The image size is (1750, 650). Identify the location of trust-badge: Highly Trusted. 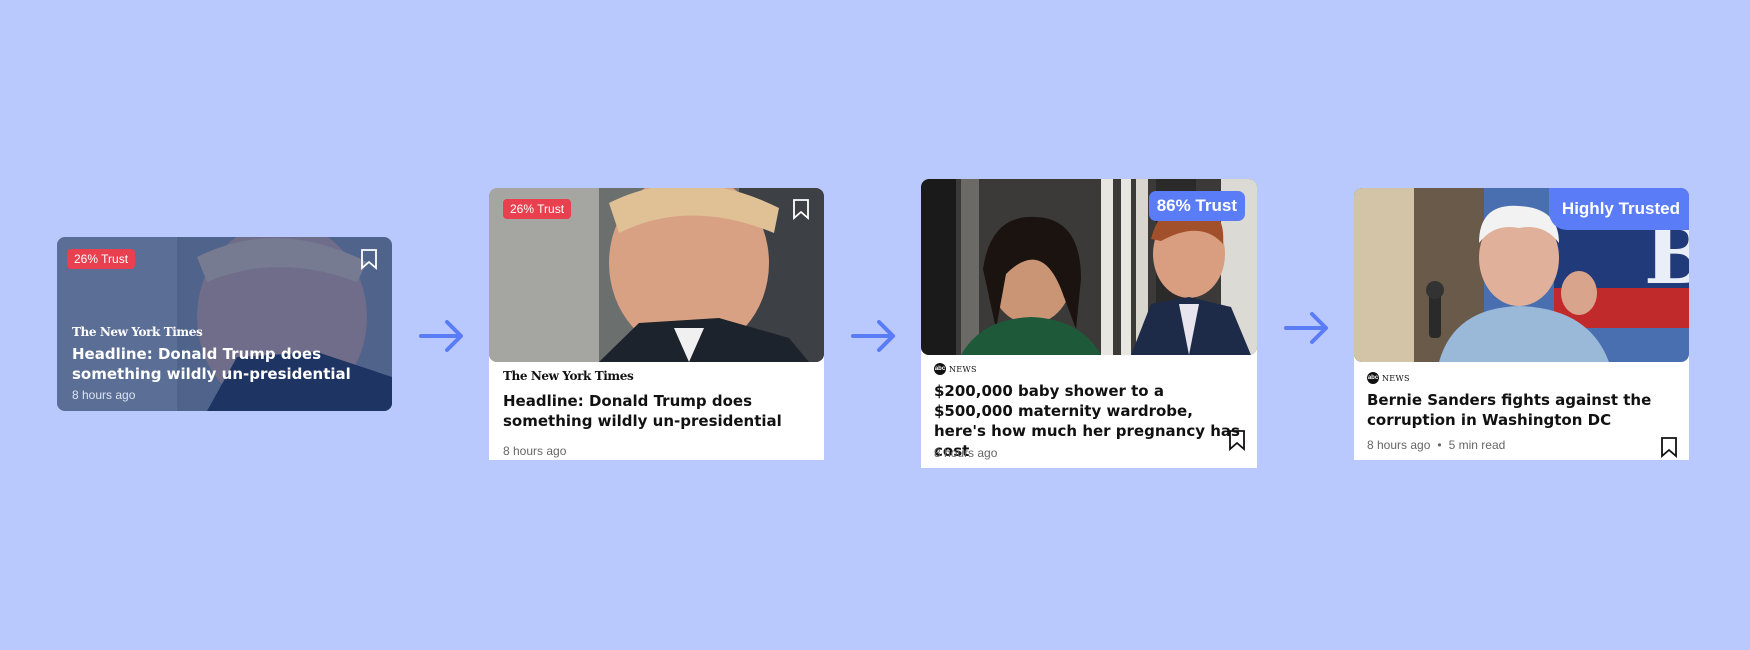
(1618, 209).